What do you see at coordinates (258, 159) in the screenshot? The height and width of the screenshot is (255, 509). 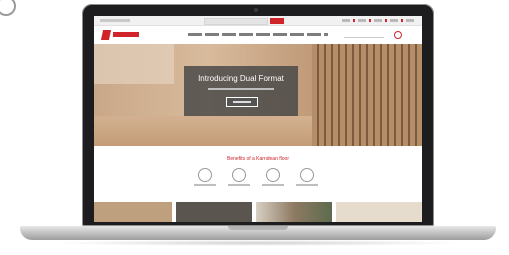 I see `benefits-title: Benefits of a Karndean floor` at bounding box center [258, 159].